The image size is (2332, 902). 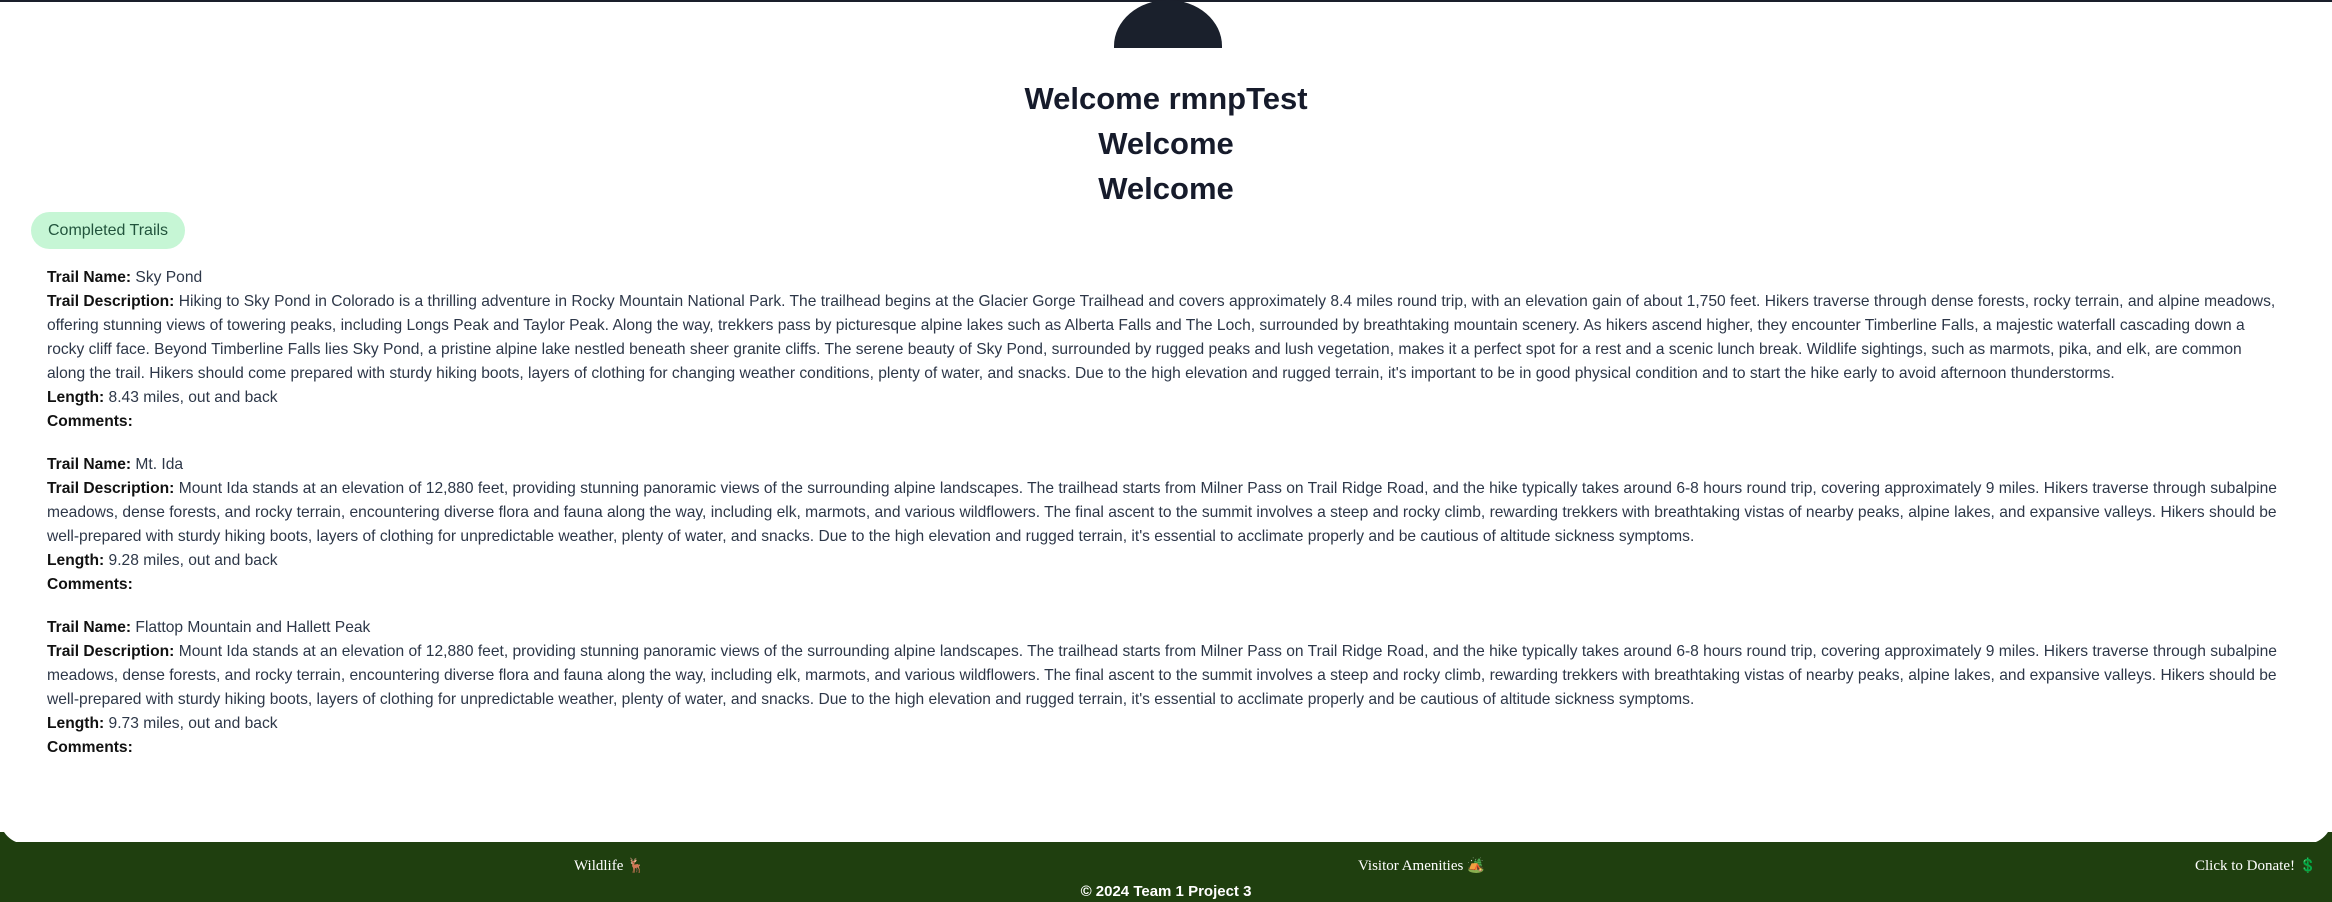 I want to click on footer-link-visitor-amenities: Visitor Amenities 🏕️, so click(x=1421, y=866).